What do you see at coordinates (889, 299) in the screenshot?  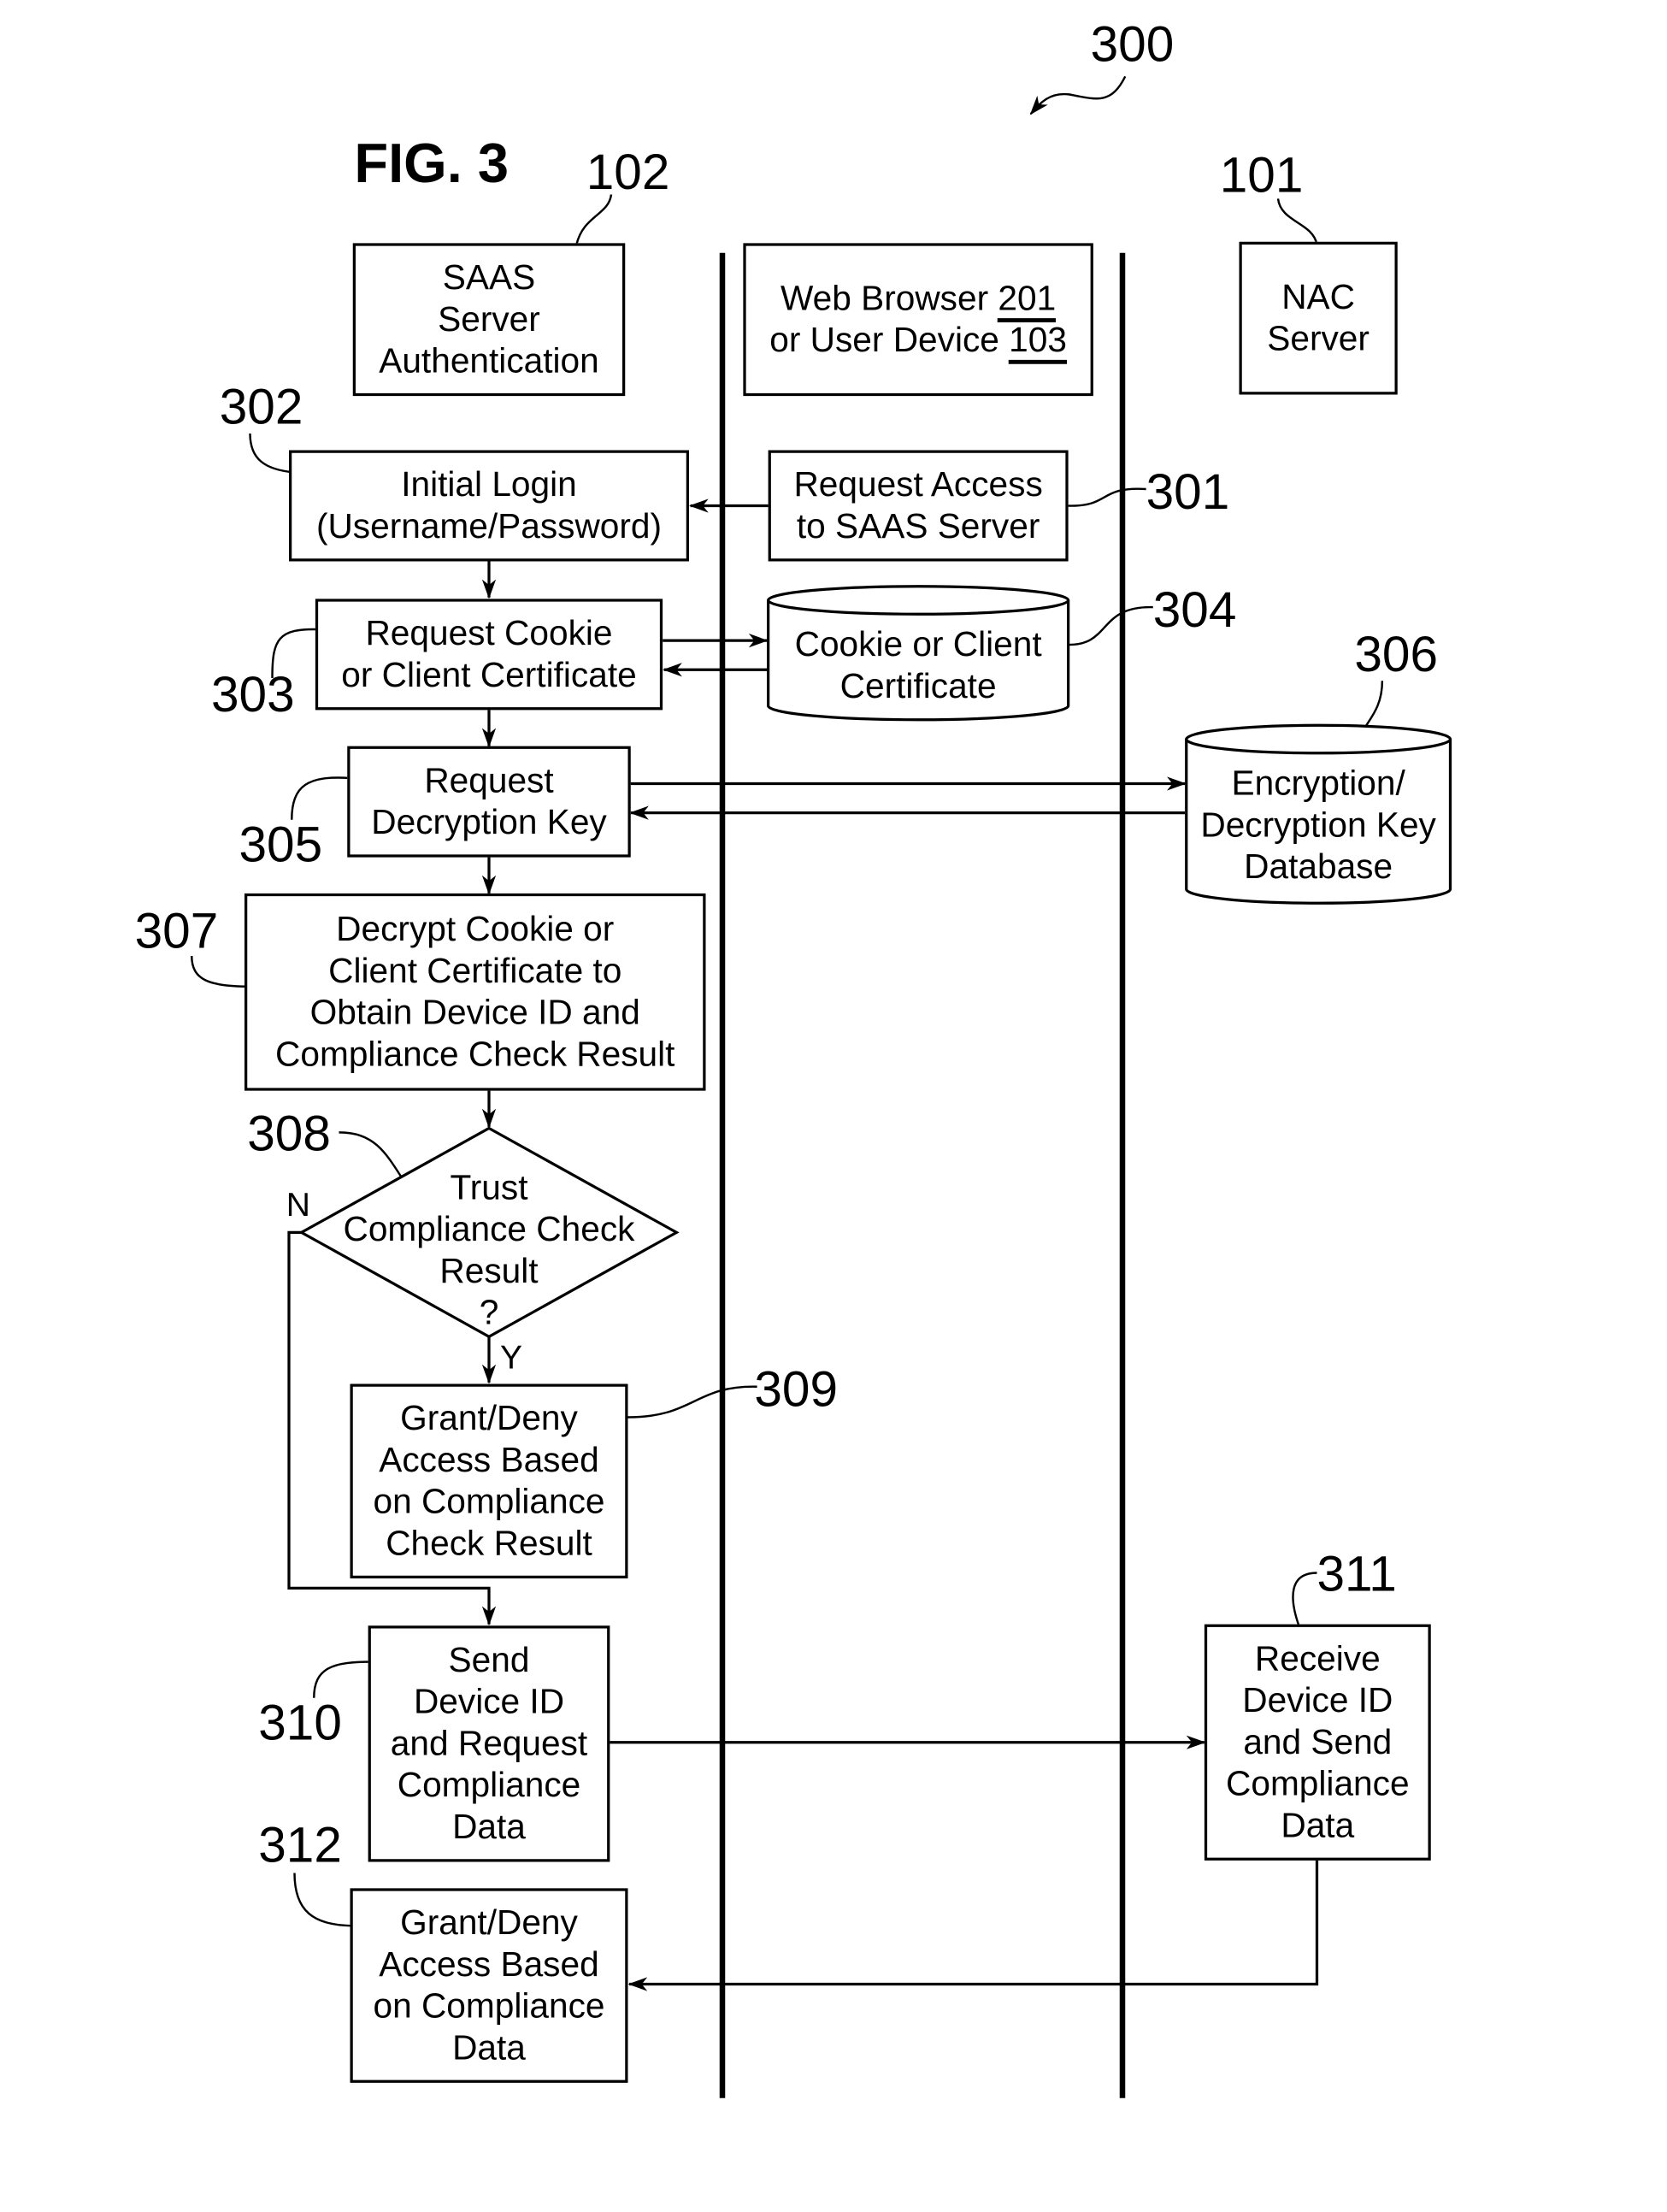 I see `browser-label: Web Browser` at bounding box center [889, 299].